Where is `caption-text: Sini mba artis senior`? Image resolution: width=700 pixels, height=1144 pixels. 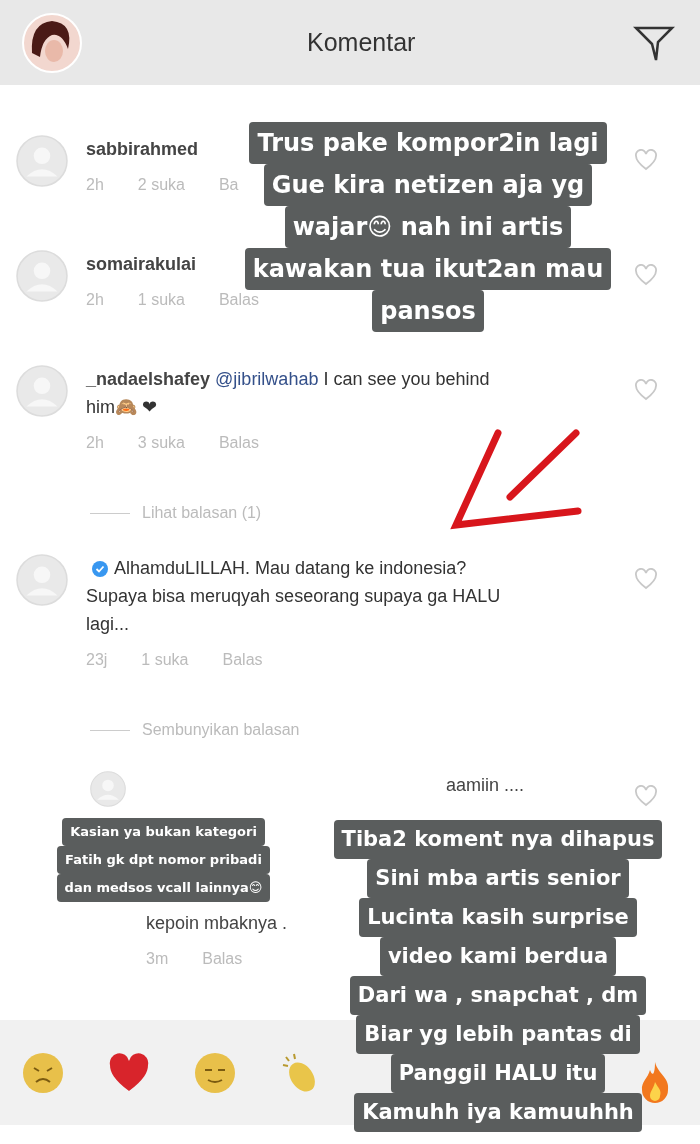 caption-text: Sini mba artis senior is located at coordinates (498, 878).